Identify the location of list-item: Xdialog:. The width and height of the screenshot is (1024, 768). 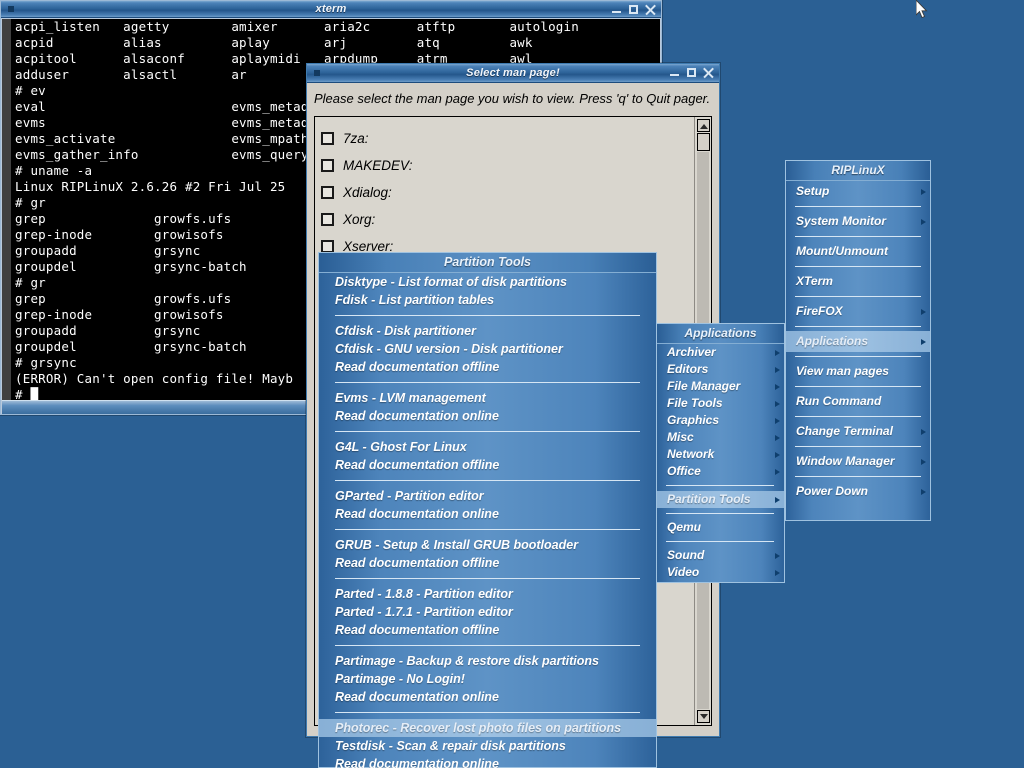
(507, 192).